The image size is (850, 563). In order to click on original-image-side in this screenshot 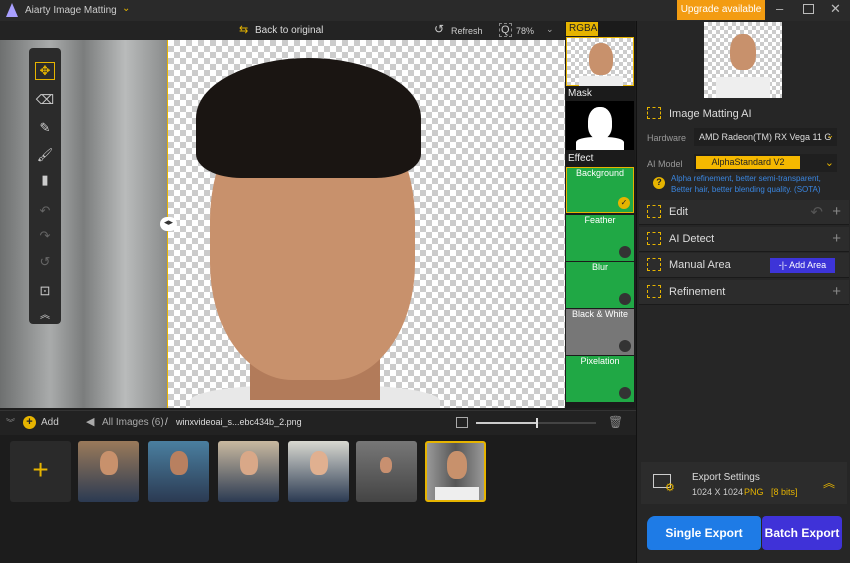, I will do `click(84, 224)`.